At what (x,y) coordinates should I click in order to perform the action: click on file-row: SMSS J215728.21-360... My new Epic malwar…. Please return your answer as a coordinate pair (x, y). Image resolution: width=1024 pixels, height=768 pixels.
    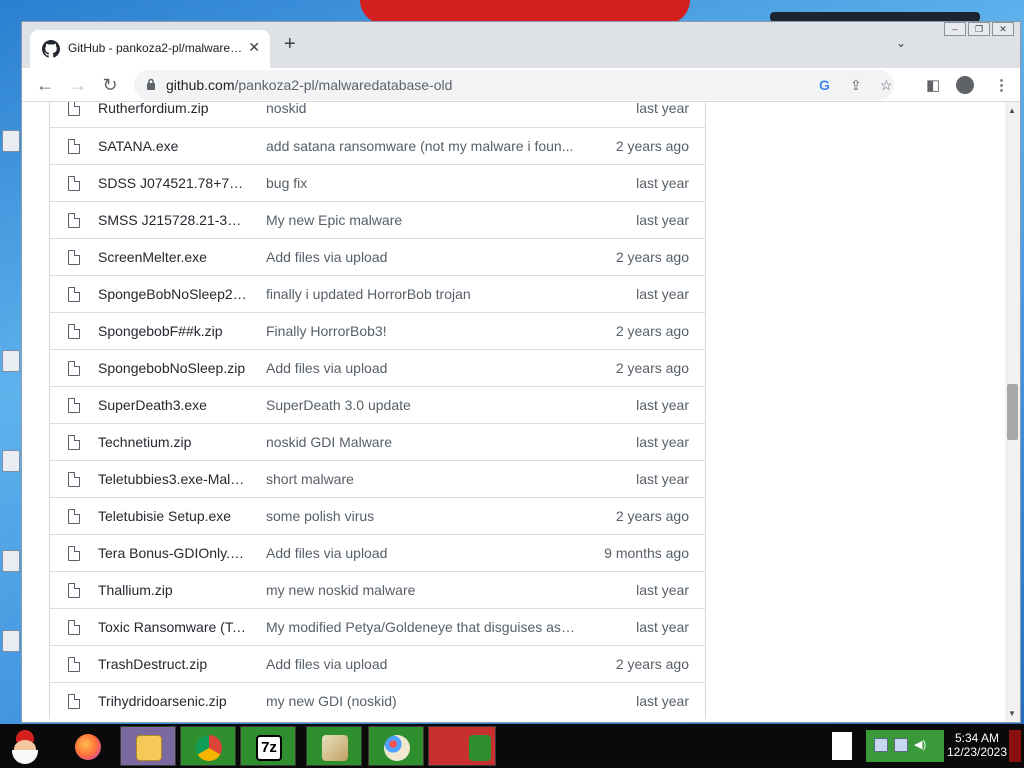
    Looking at the image, I should click on (377, 219).